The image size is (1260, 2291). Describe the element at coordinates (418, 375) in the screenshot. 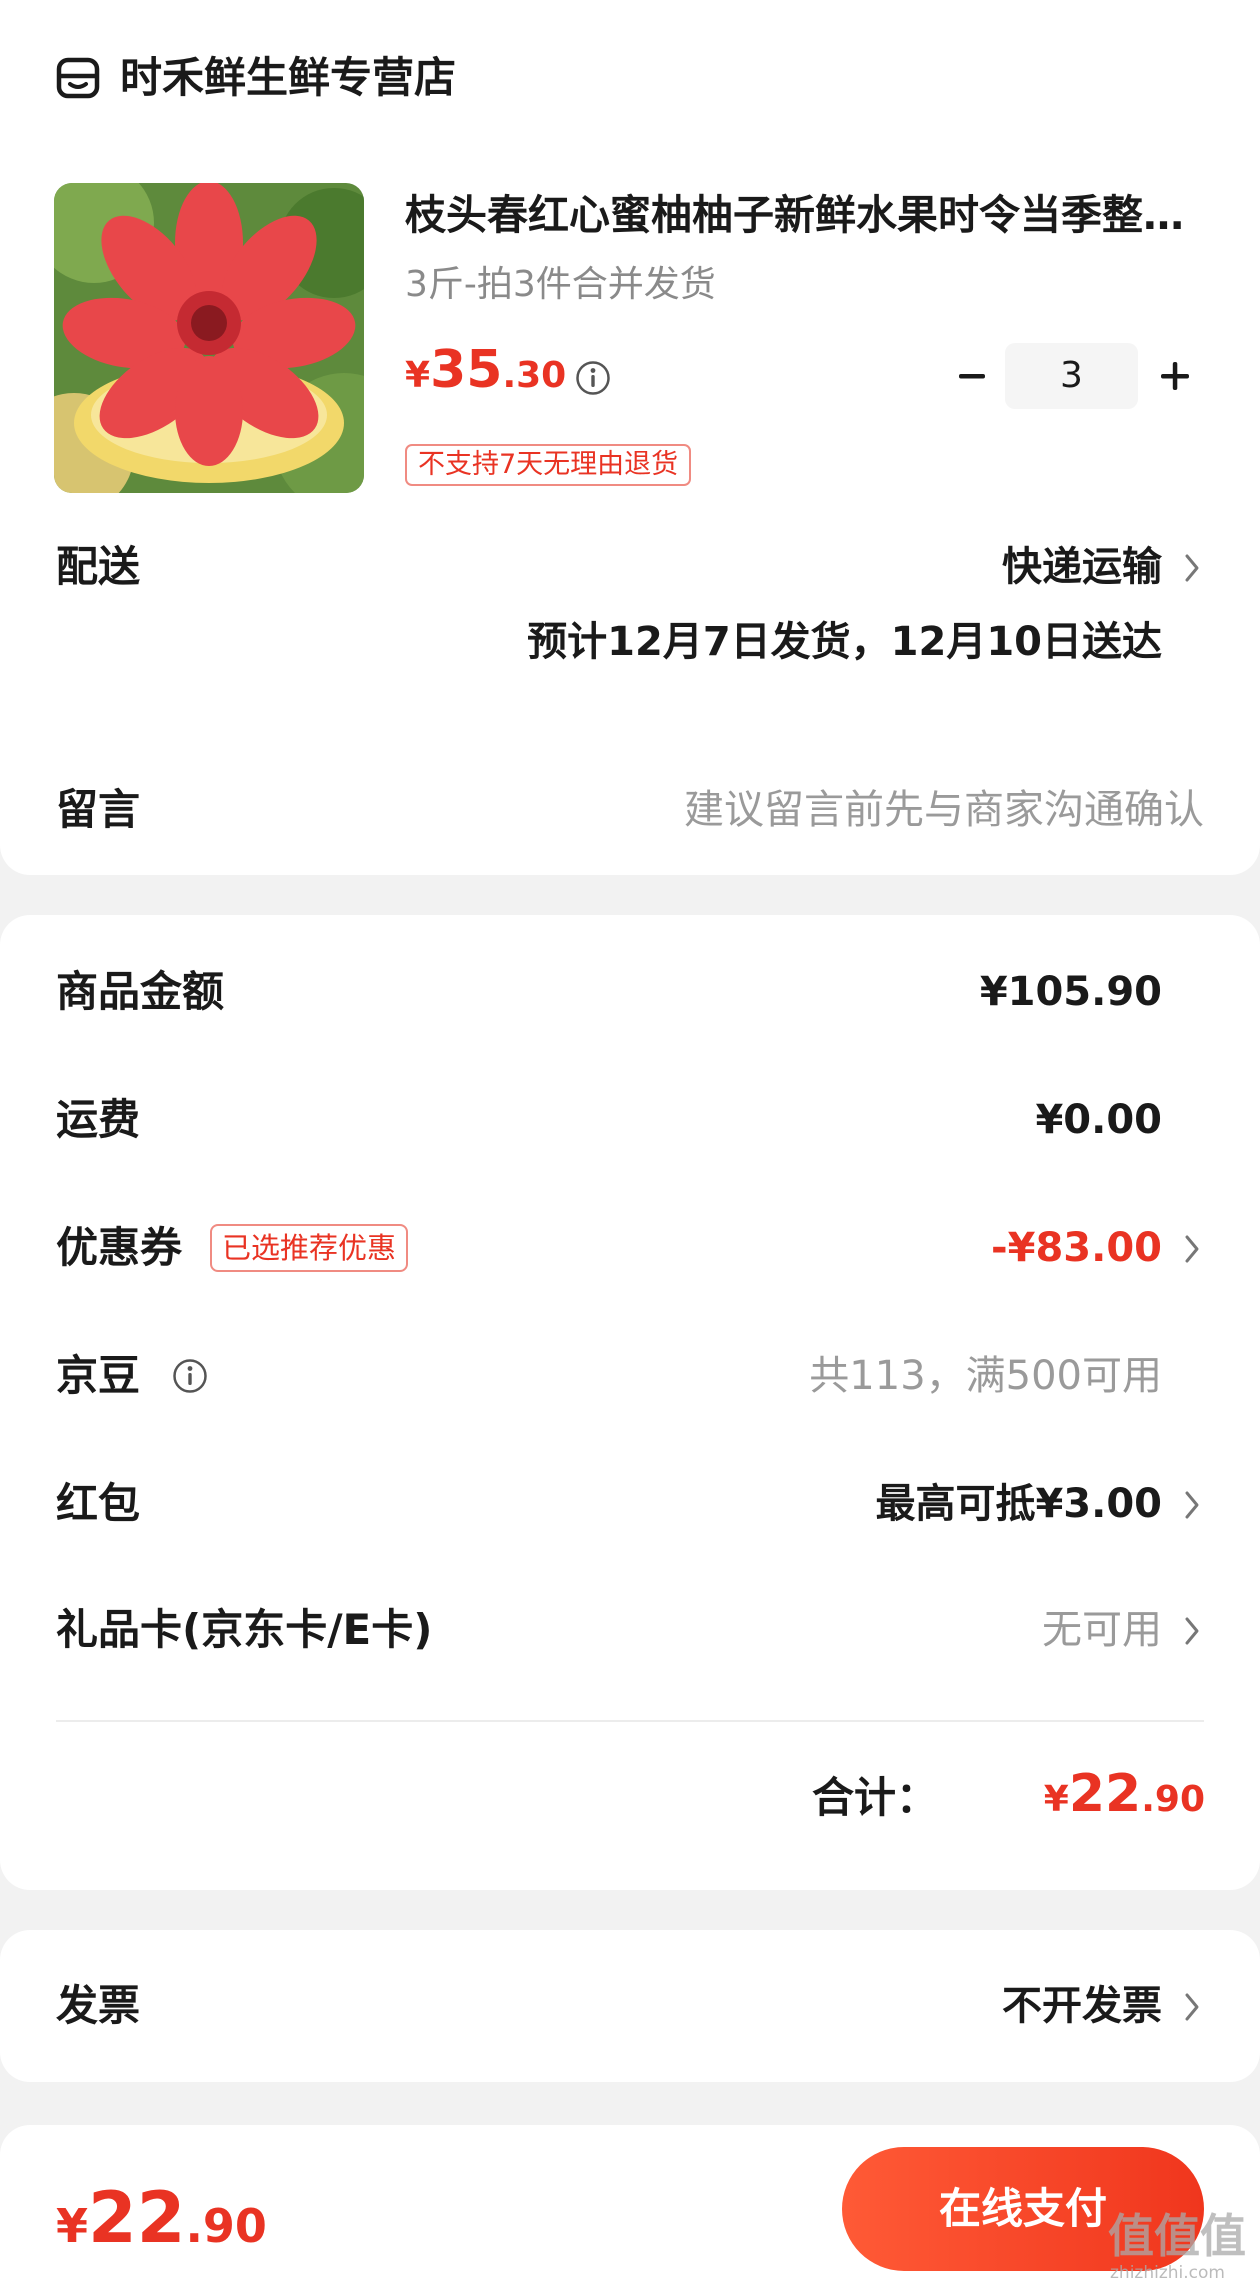

I see `price-currency: ¥` at that location.